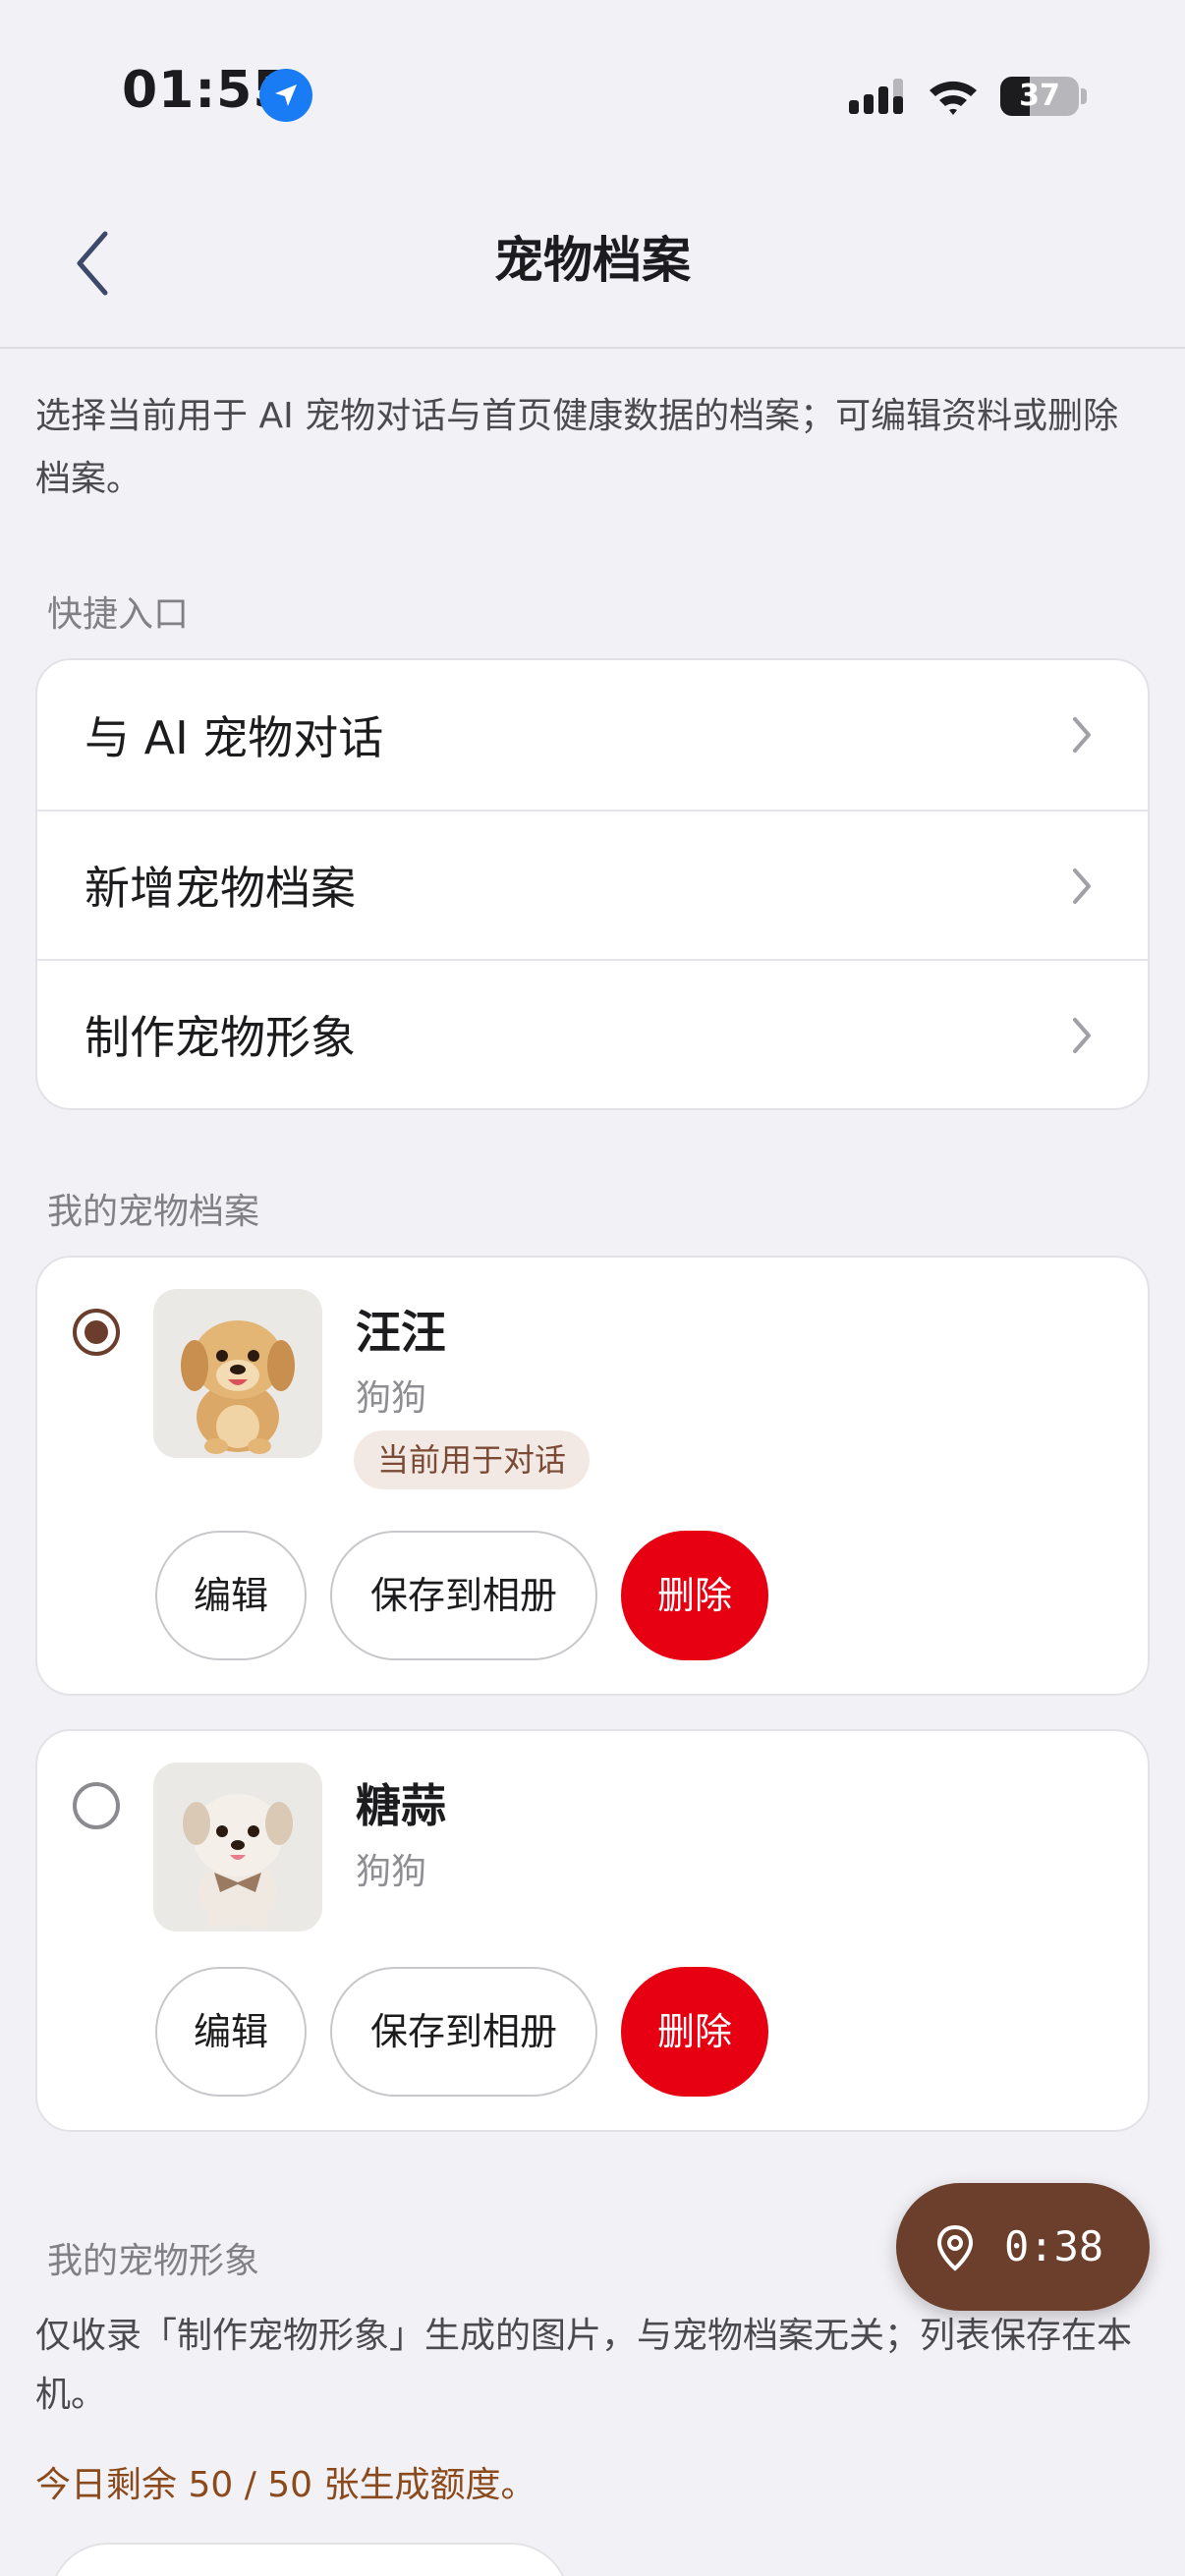 This screenshot has width=1185, height=2576. What do you see at coordinates (473, 1459) in the screenshot?
I see `active-status-badge: 当前用于对话` at bounding box center [473, 1459].